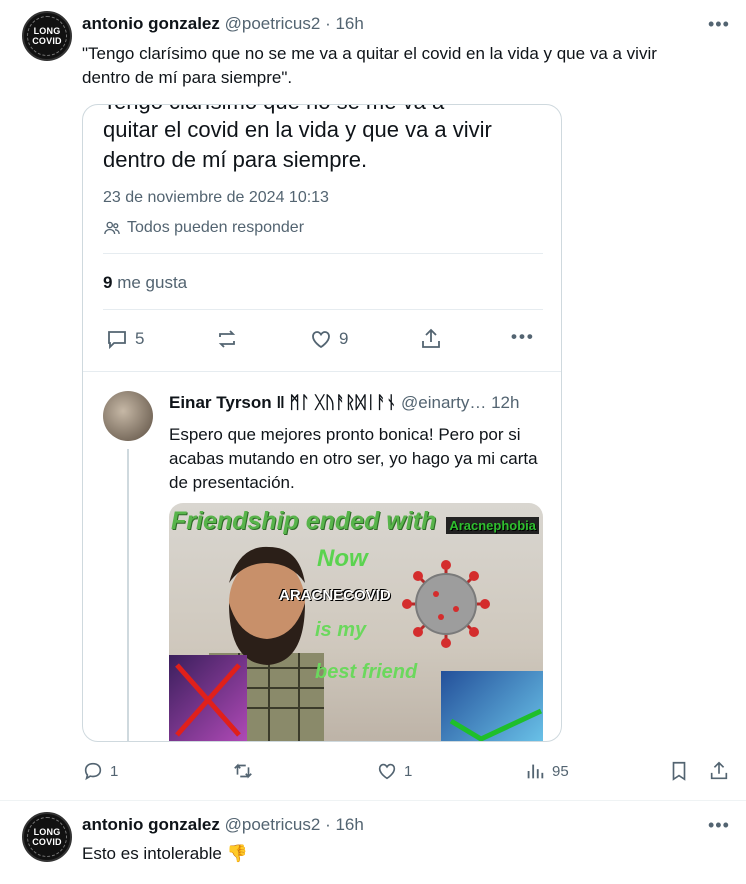 The height and width of the screenshot is (884, 746). I want to click on repost-button, so click(243, 771).